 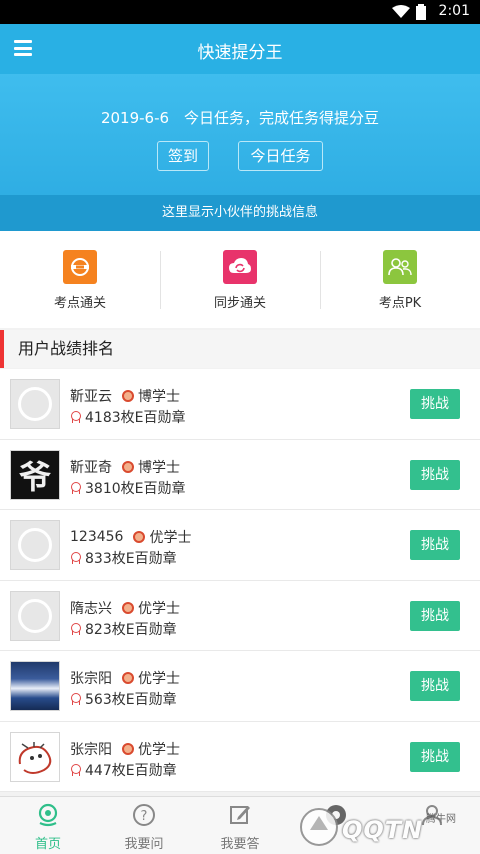 I want to click on list-item: 张宗阳 优学士 447枚E百勋章 挑战, so click(x=240, y=757).